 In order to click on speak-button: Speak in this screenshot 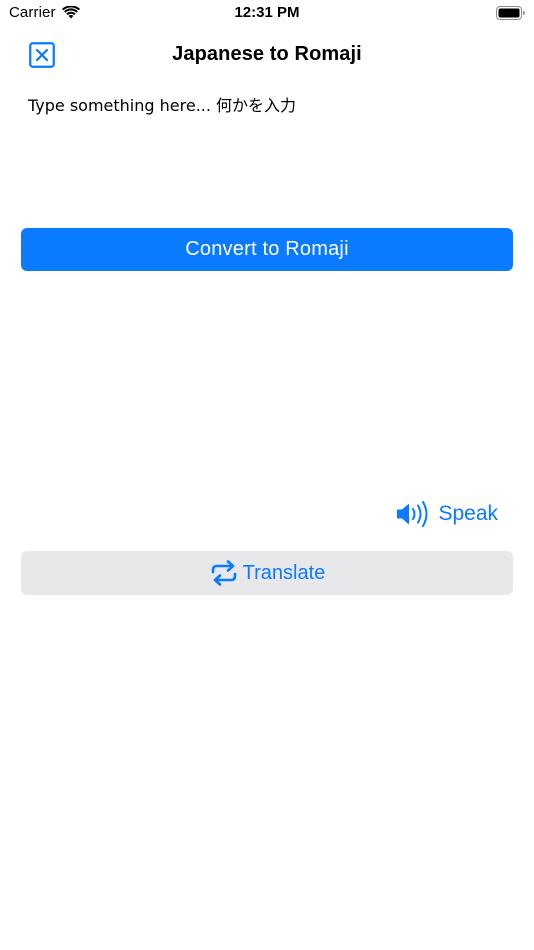, I will do `click(447, 514)`.